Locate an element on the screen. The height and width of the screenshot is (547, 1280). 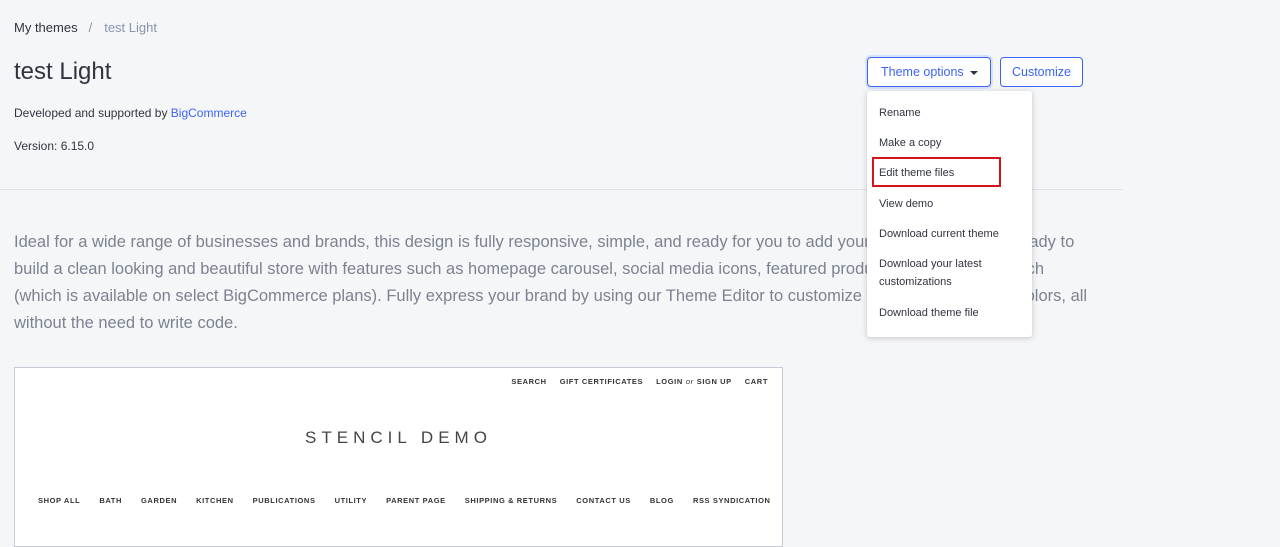
preview-nav-item: BLOG is located at coordinates (661, 500).